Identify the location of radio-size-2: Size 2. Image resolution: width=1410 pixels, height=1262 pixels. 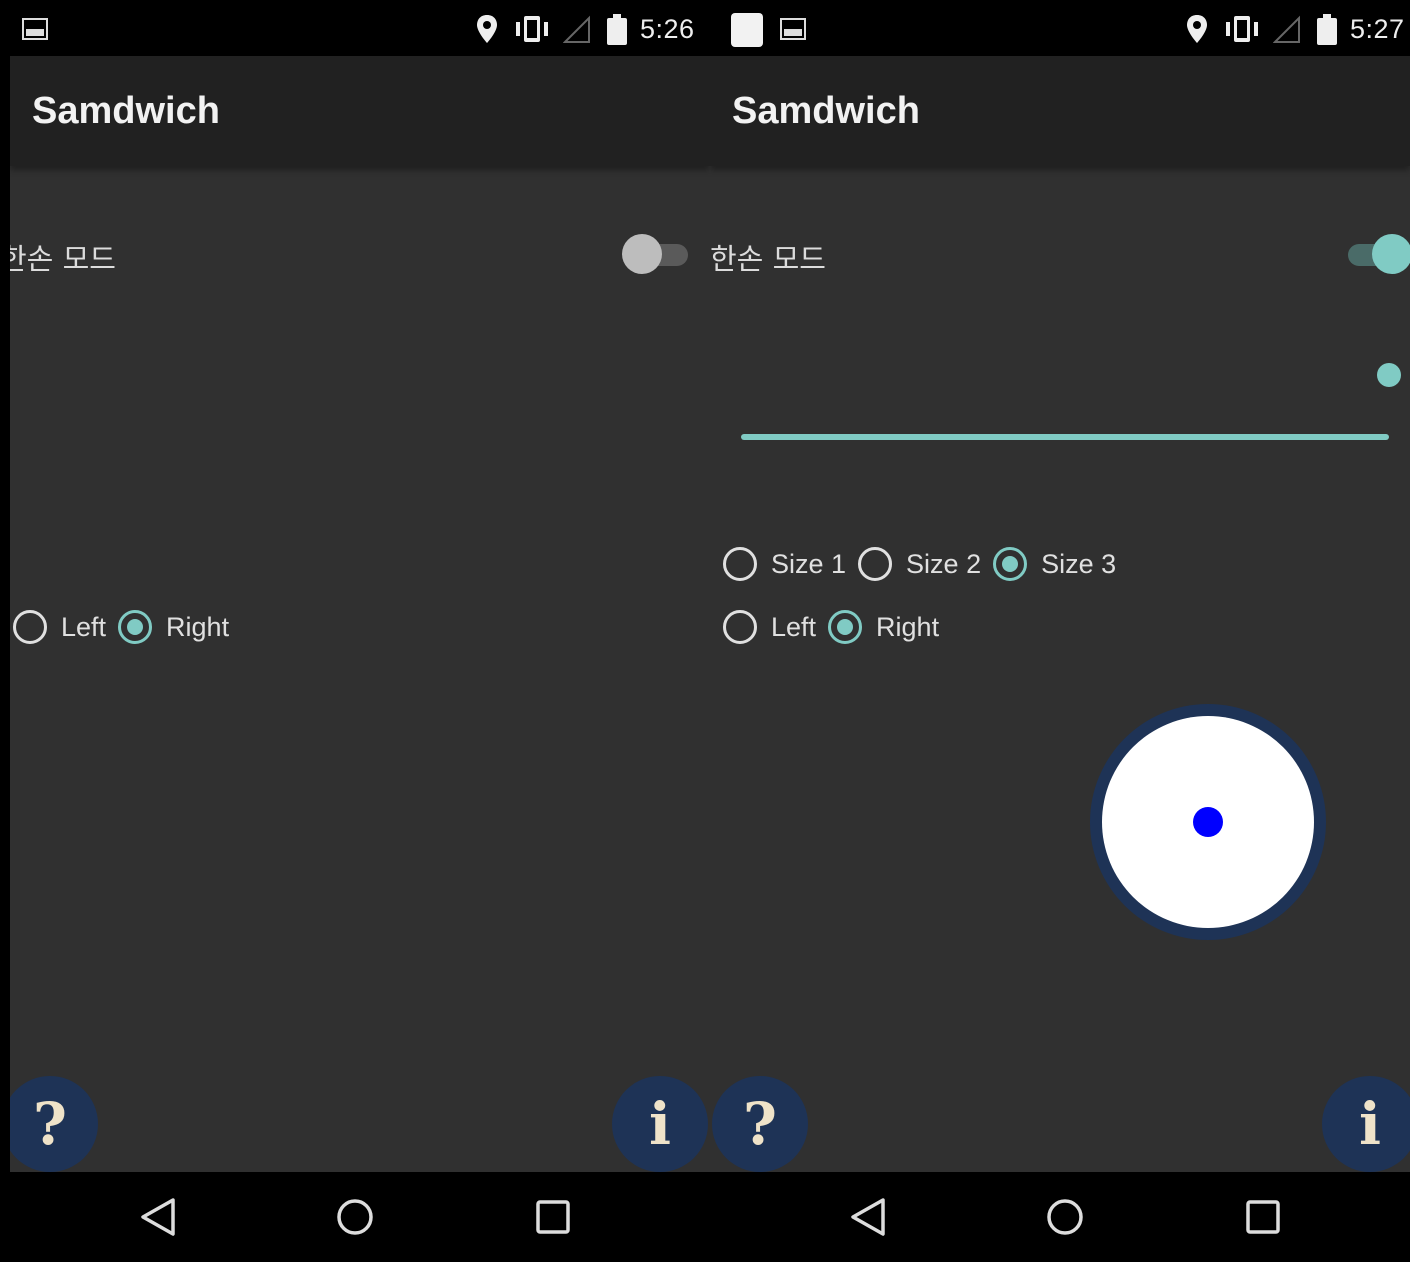
(919, 564).